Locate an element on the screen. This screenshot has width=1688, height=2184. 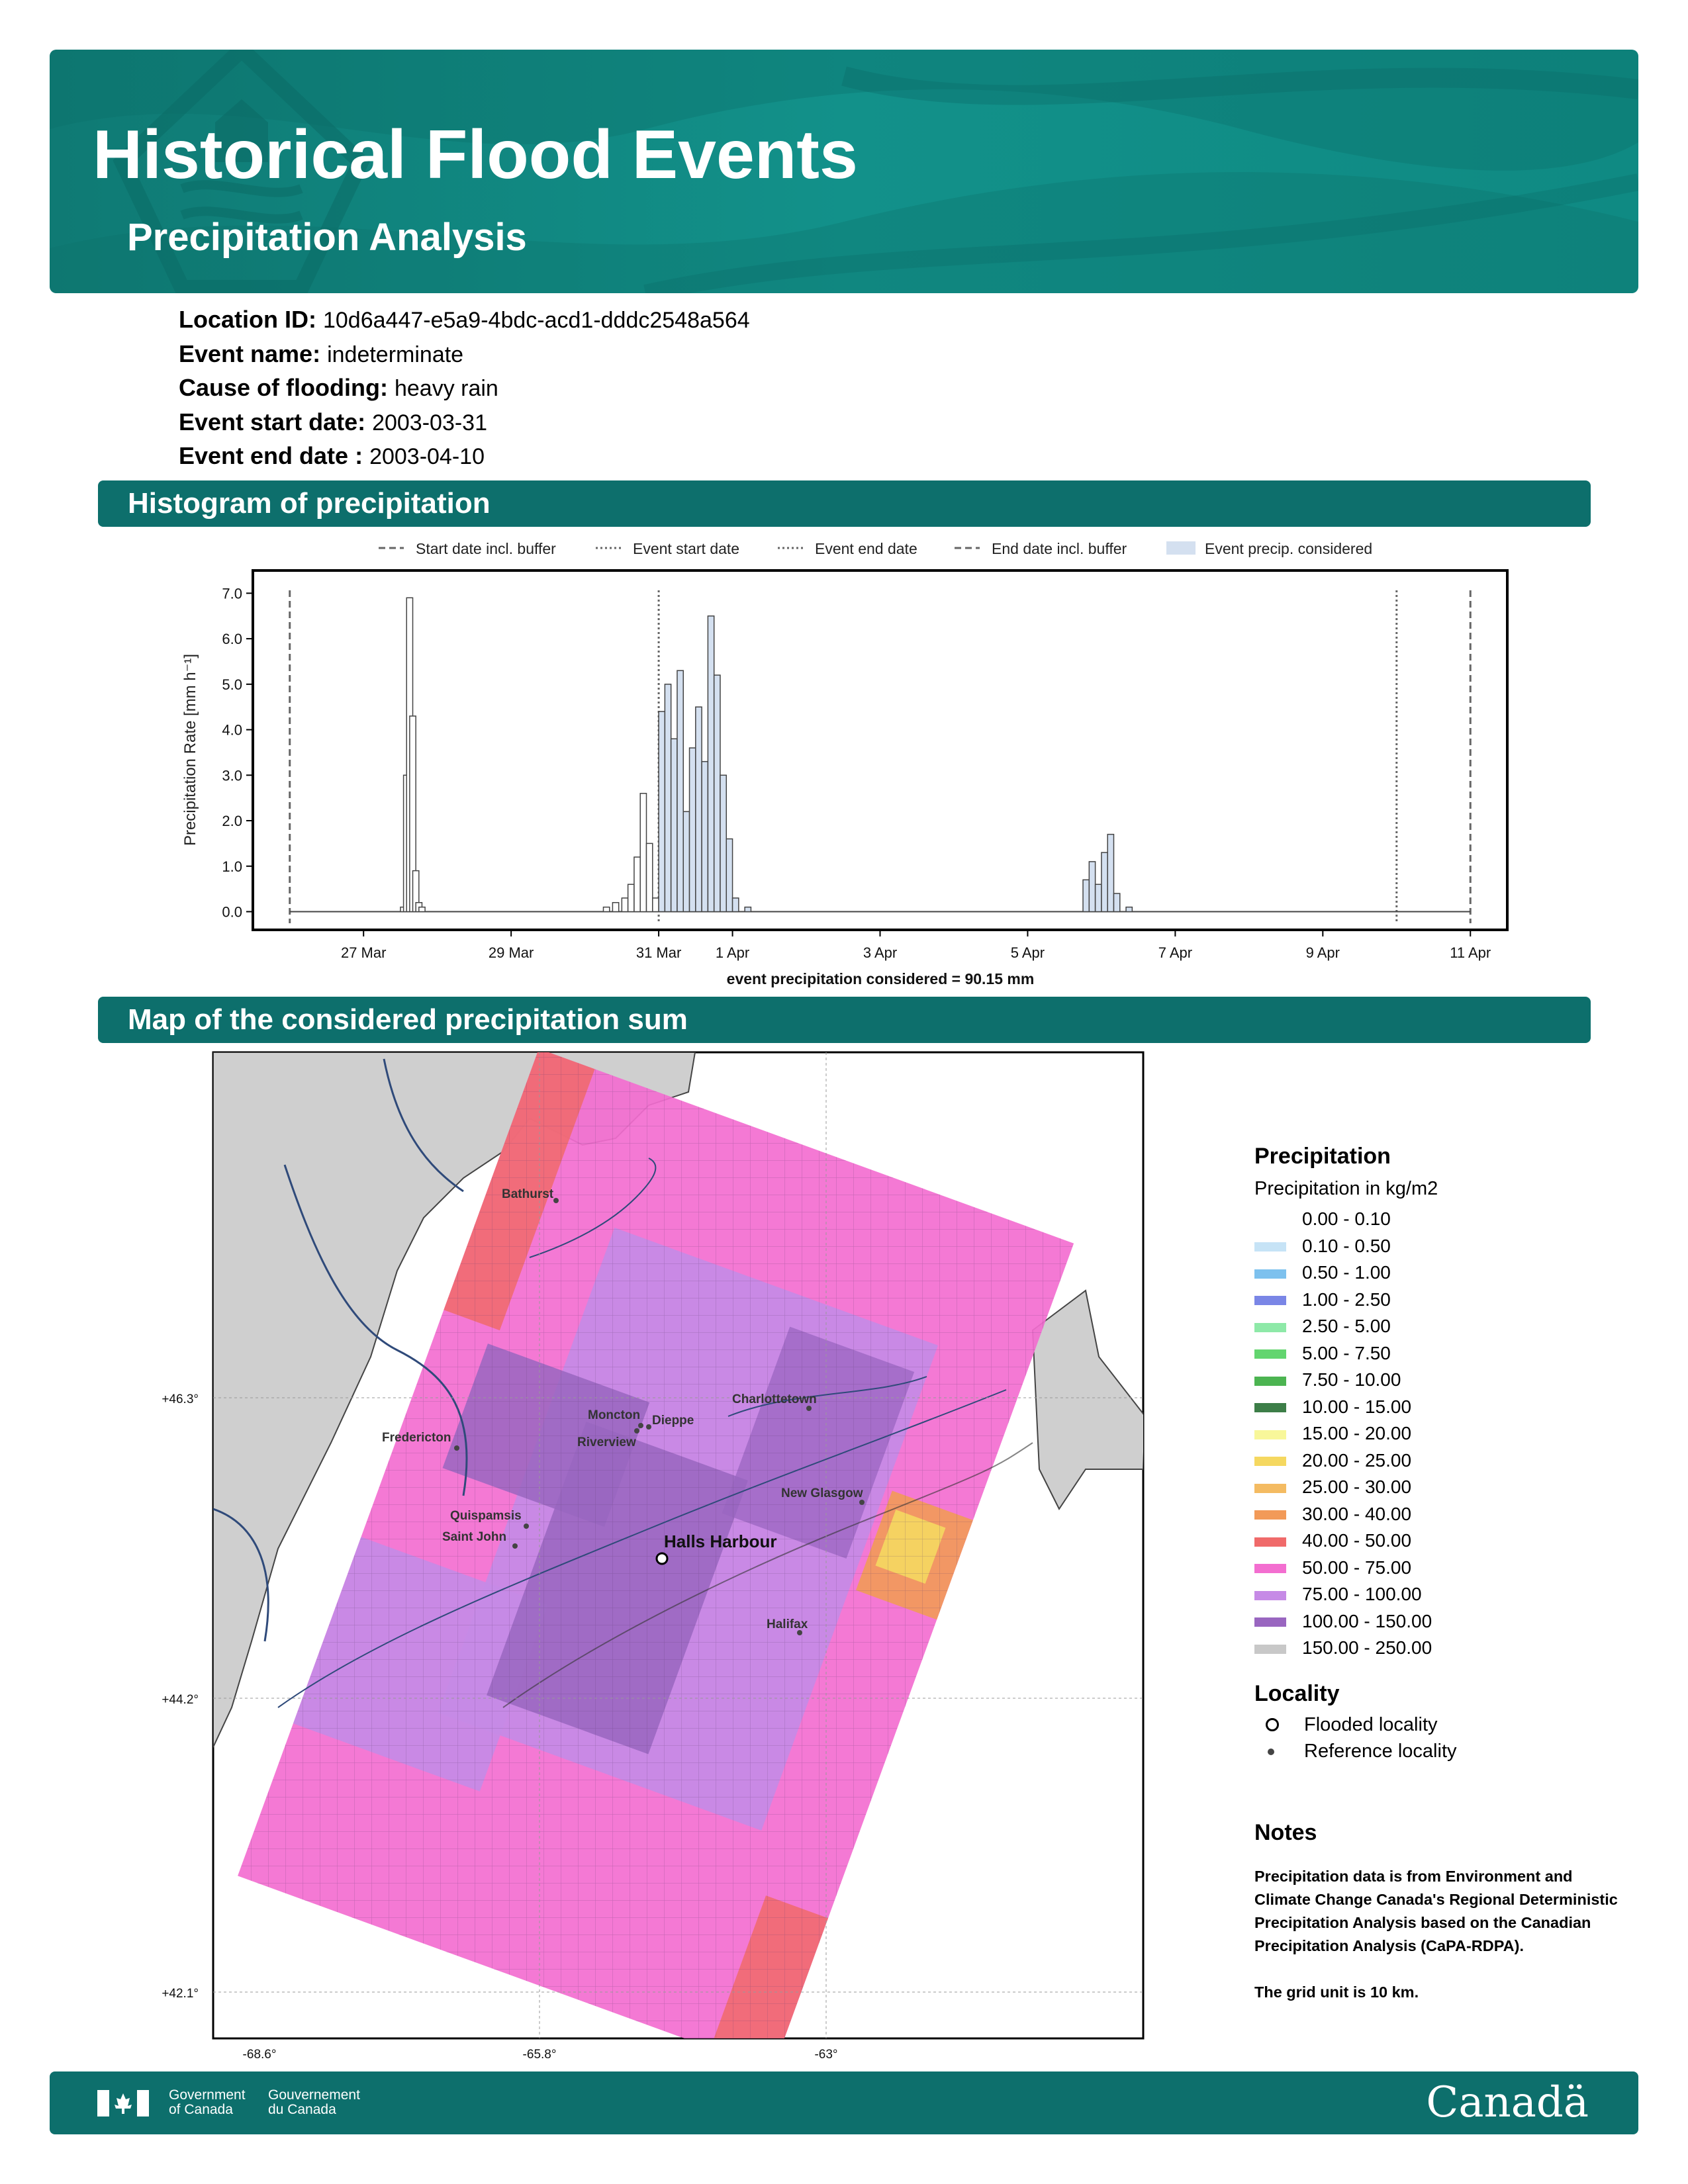
lat-label: +46.3° is located at coordinates (180, 1399).